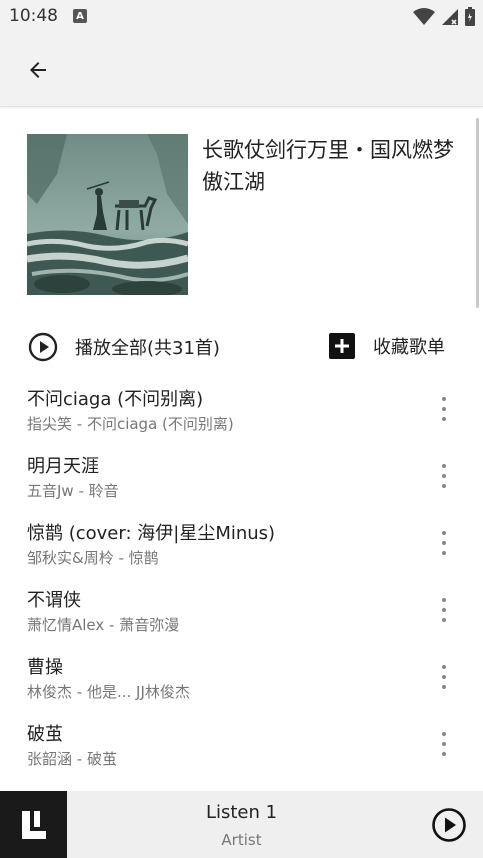  What do you see at coordinates (43, 347) in the screenshot?
I see `play-circle-icon` at bounding box center [43, 347].